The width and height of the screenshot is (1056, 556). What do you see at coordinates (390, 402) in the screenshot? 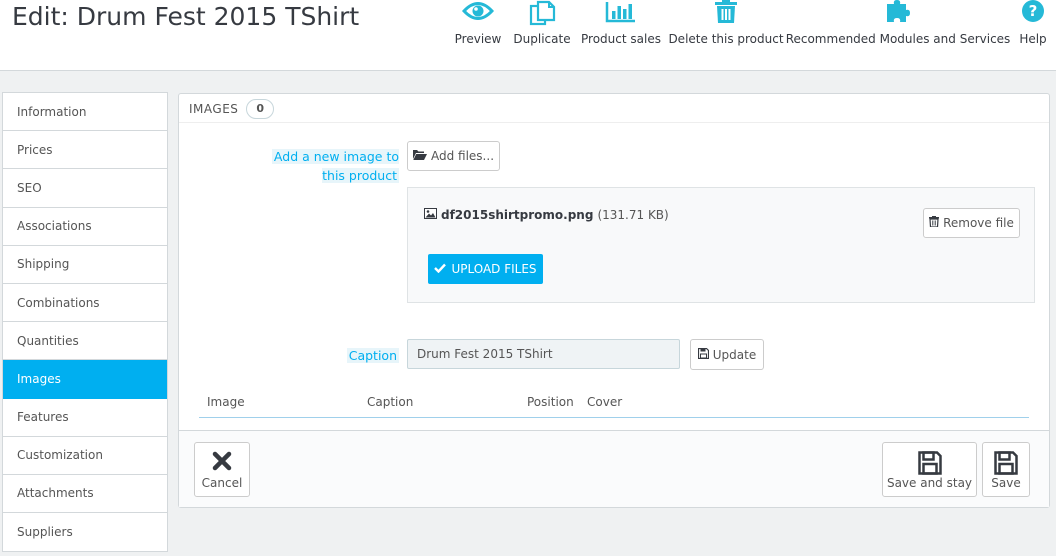
I see `column-caption: Caption` at bounding box center [390, 402].